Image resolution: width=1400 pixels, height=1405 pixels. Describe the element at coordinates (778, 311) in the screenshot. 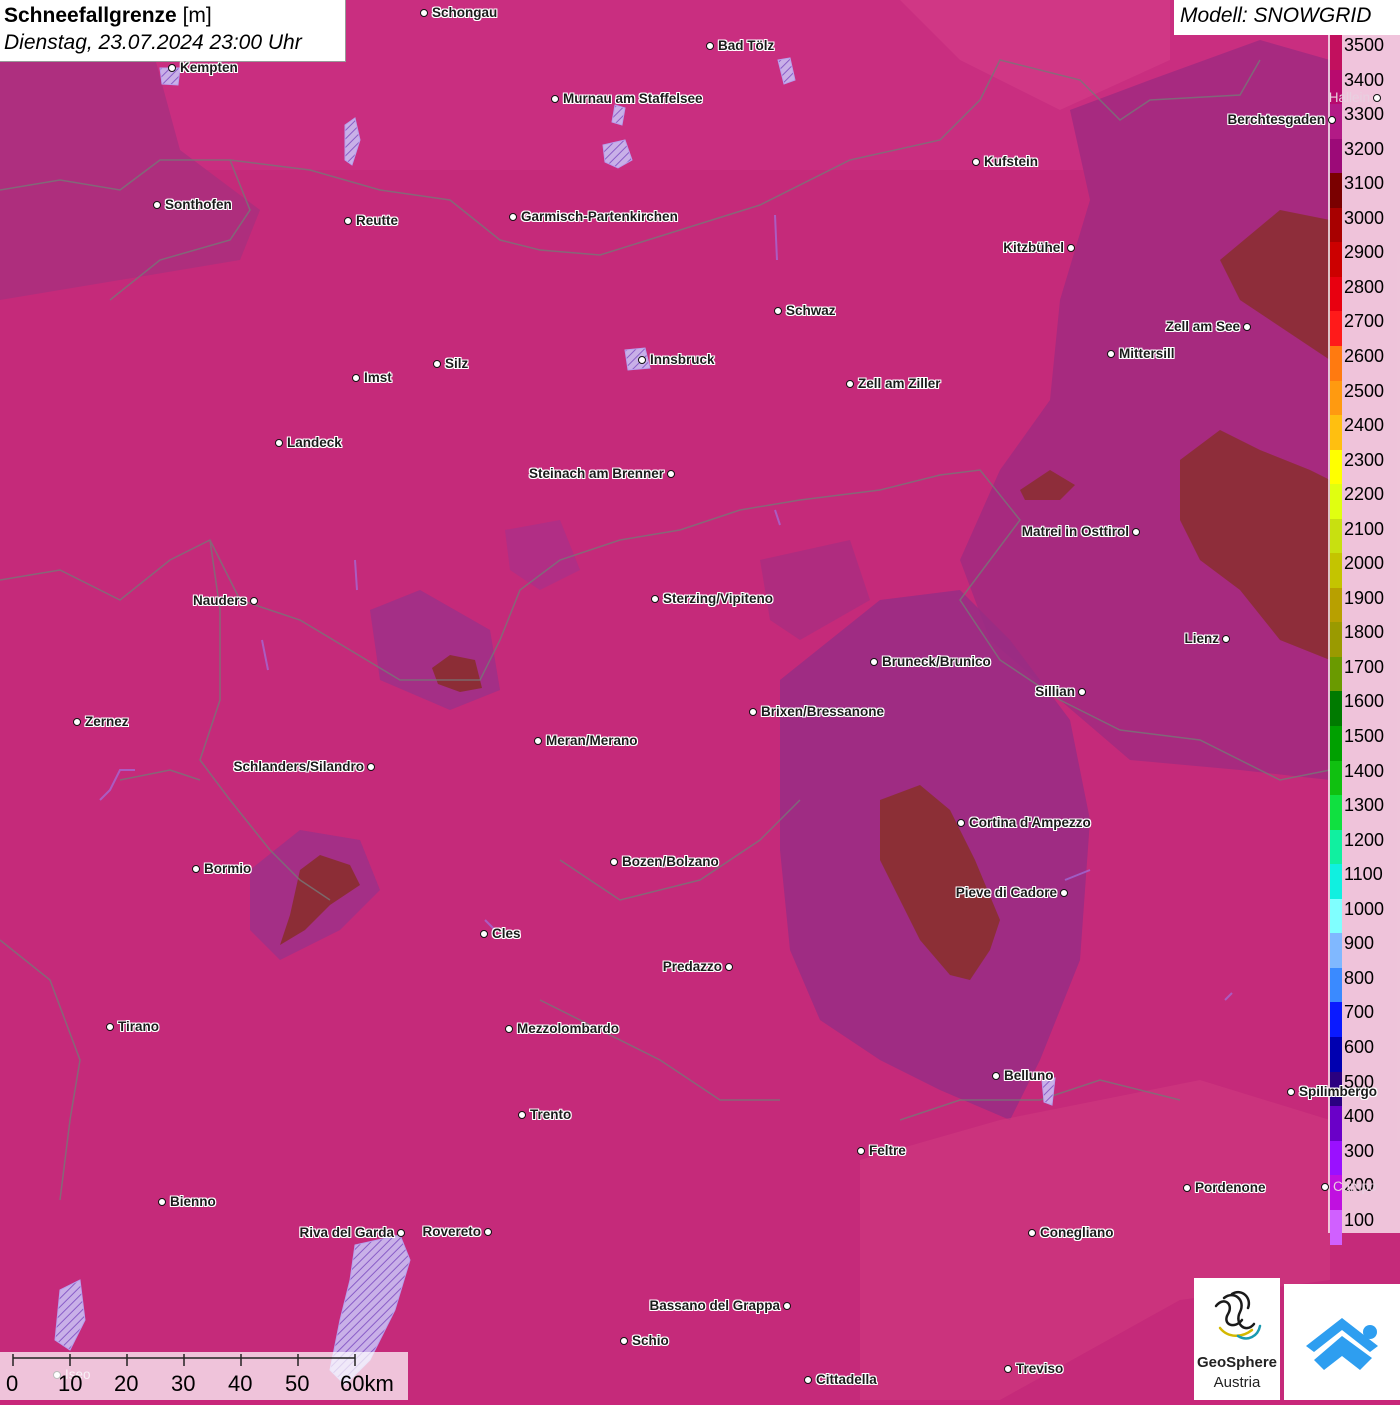

I see `city-marker-schwaz` at that location.